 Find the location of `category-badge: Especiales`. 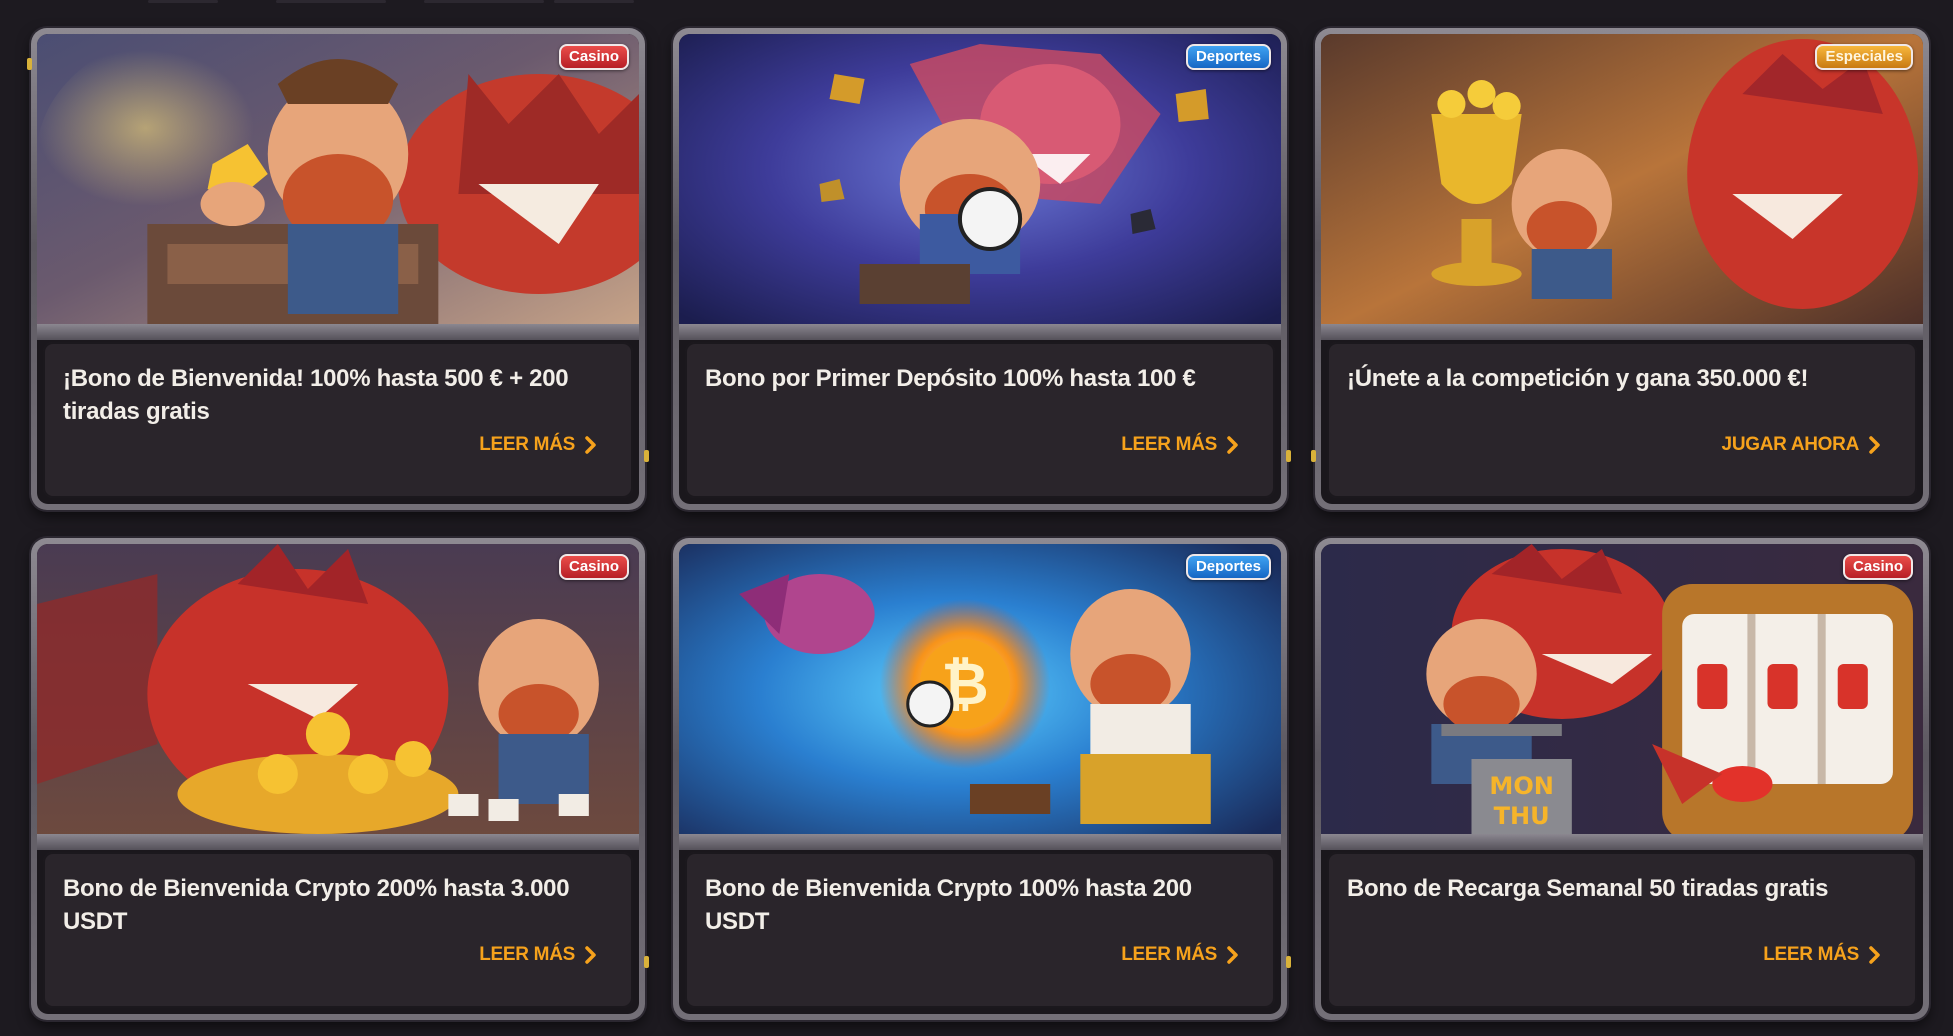

category-badge: Especiales is located at coordinates (1864, 57).